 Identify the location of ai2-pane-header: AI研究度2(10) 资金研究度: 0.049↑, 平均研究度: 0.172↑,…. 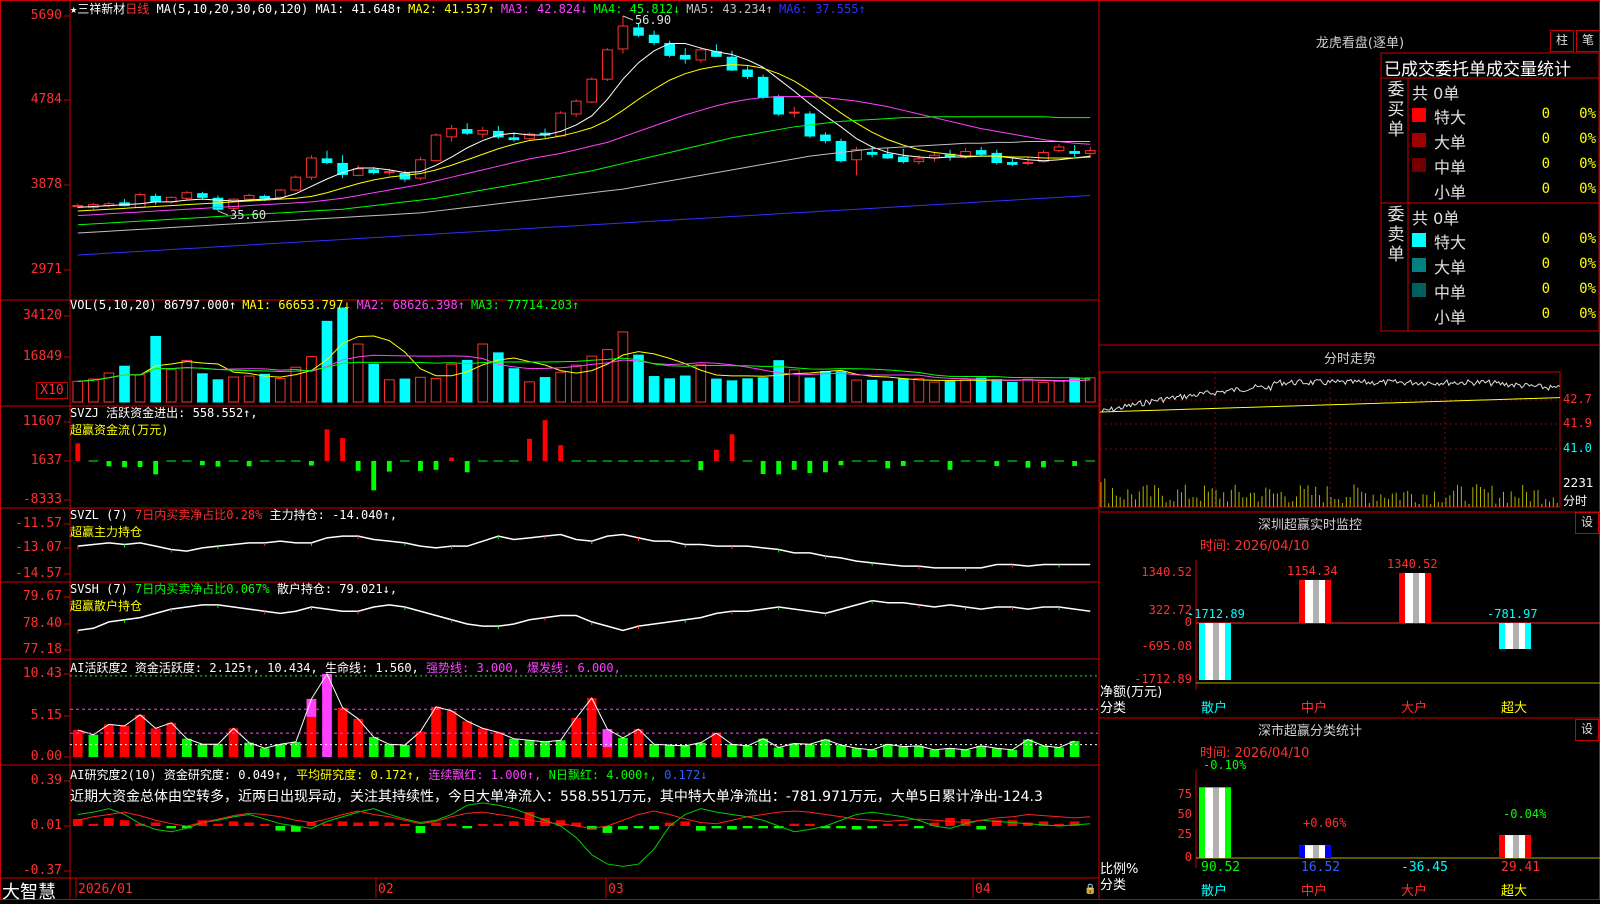
(388, 774).